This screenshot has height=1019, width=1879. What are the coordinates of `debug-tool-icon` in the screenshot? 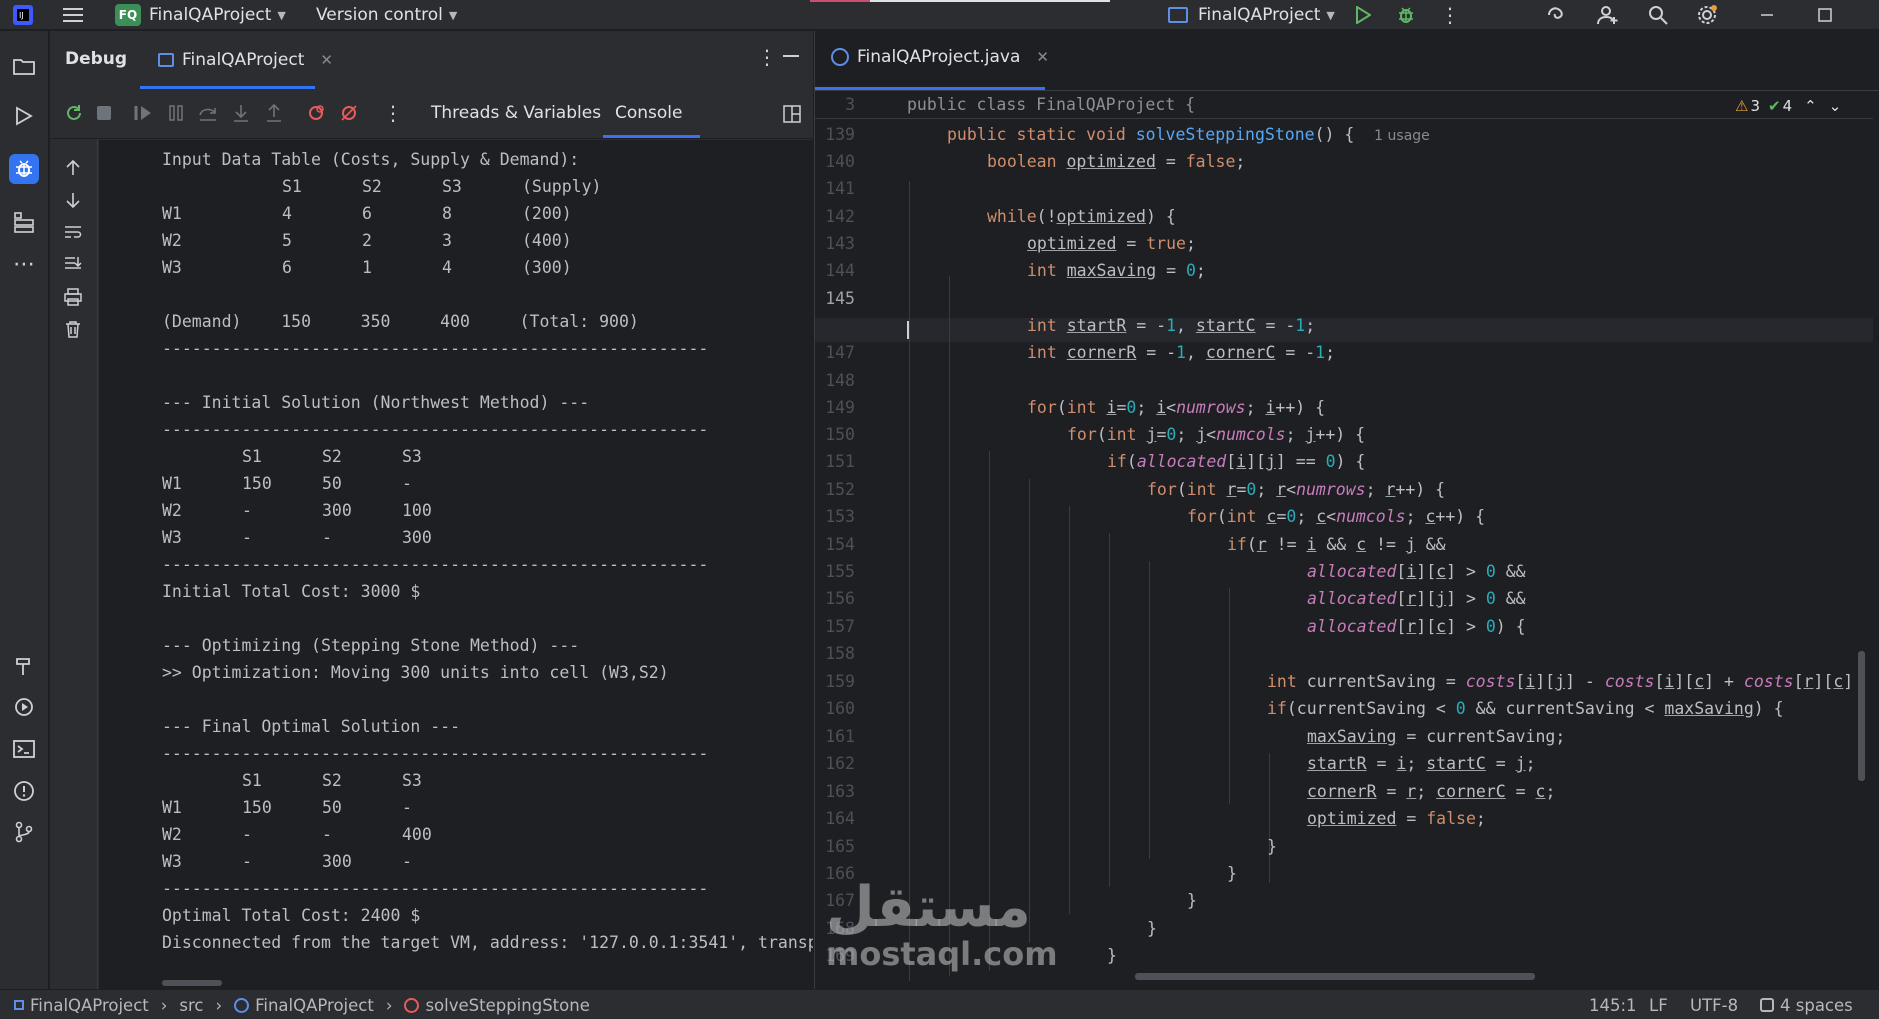 It's located at (24, 169).